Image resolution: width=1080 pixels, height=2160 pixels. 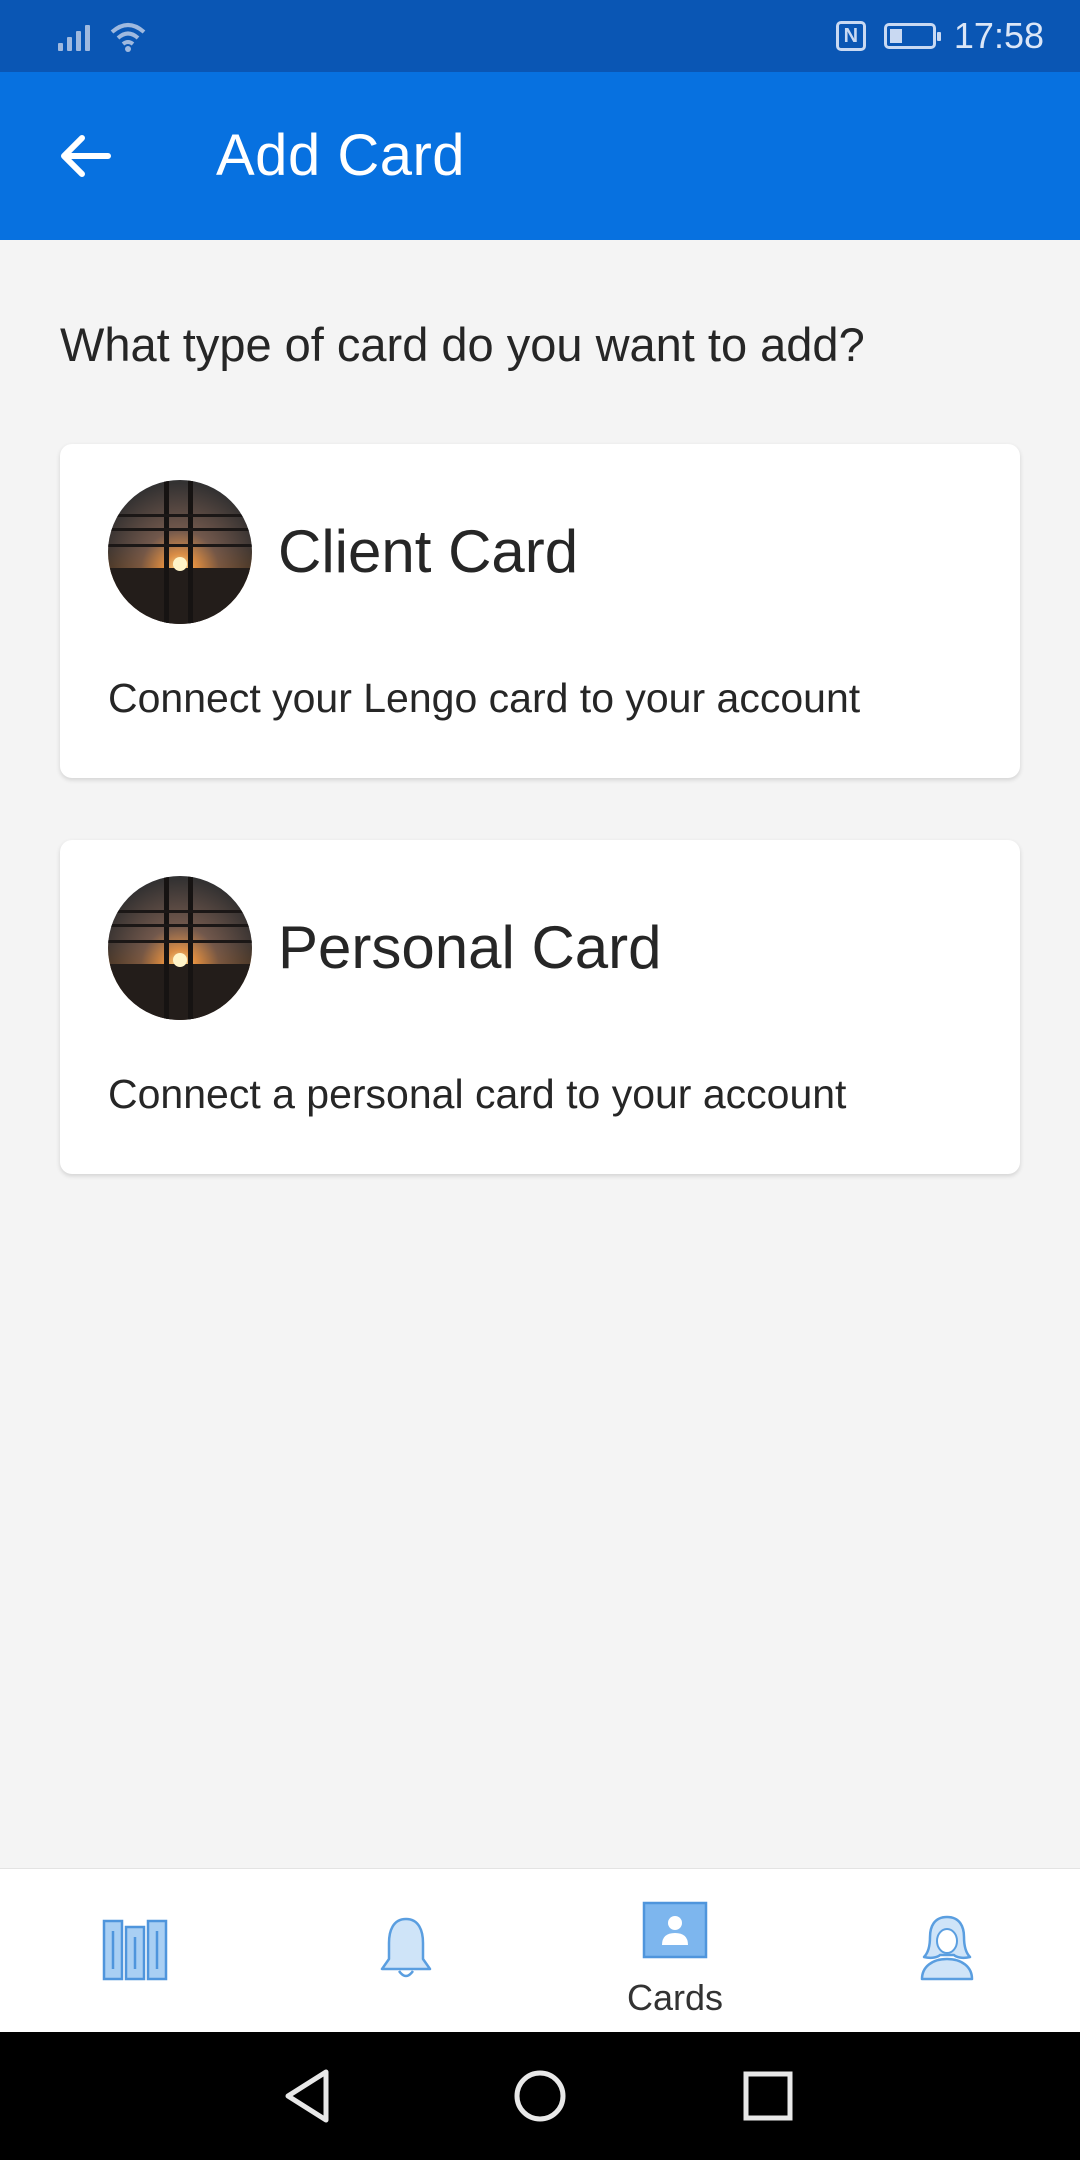 I want to click on card-description: Connect a personal card to your account, so click(x=477, y=1094).